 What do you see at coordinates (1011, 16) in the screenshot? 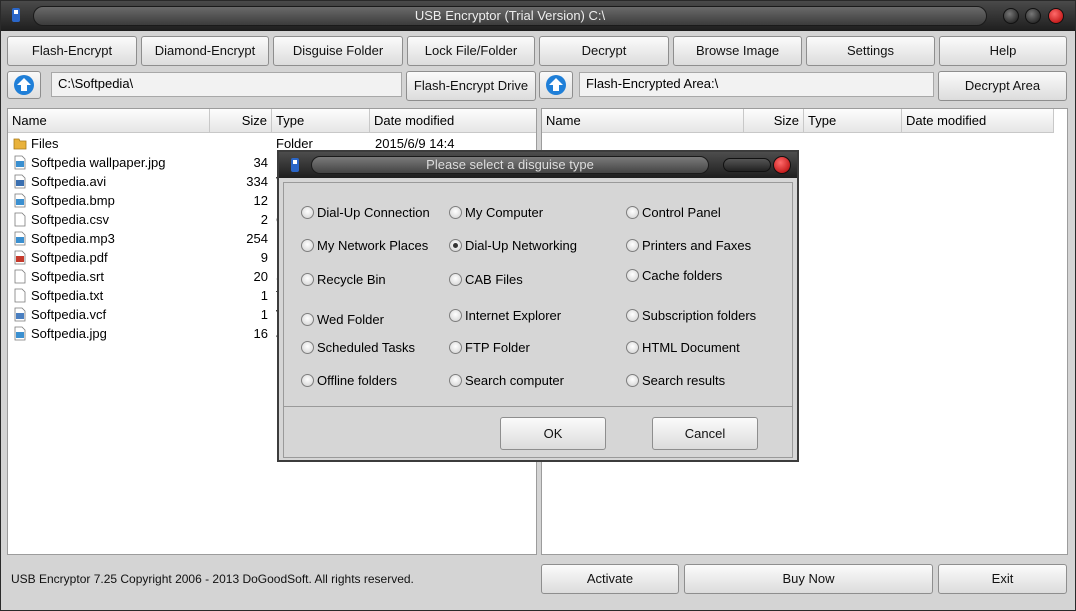
I see `minimize-button` at bounding box center [1011, 16].